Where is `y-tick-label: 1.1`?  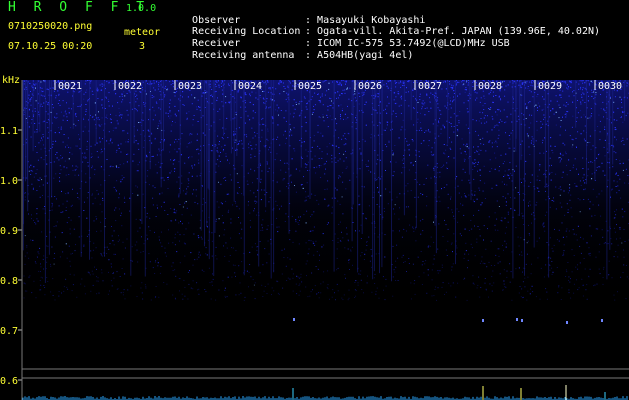 y-tick-label: 1.1 is located at coordinates (9, 131).